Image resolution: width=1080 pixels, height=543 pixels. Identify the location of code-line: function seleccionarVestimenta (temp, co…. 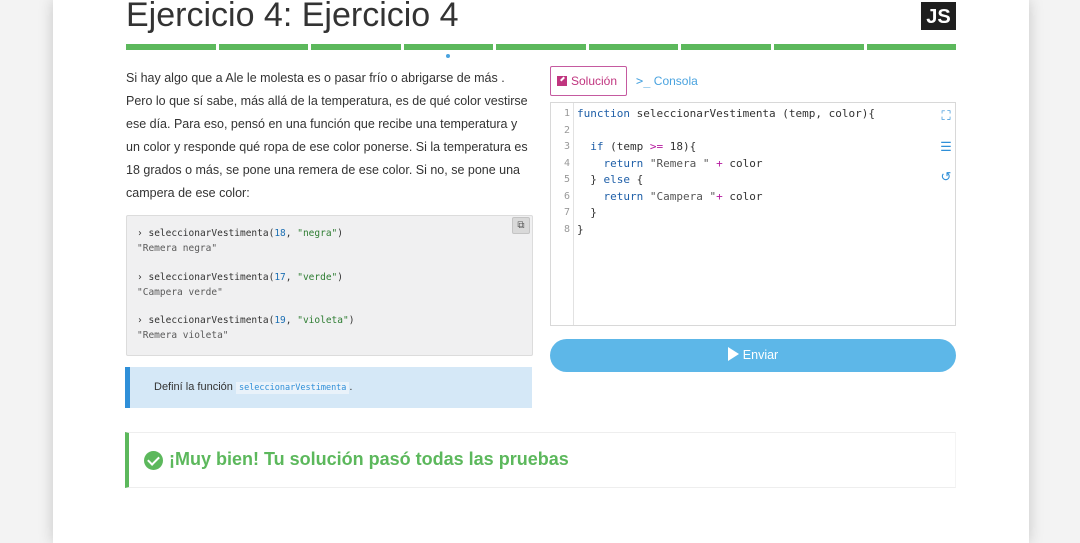
(726, 113).